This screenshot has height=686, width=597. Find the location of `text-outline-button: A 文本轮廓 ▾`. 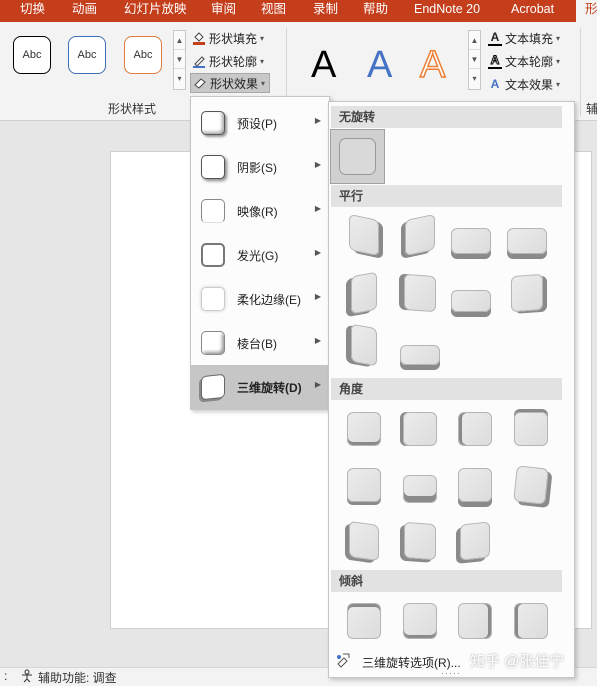

text-outline-button: A 文本轮廓 ▾ is located at coordinates (524, 61).